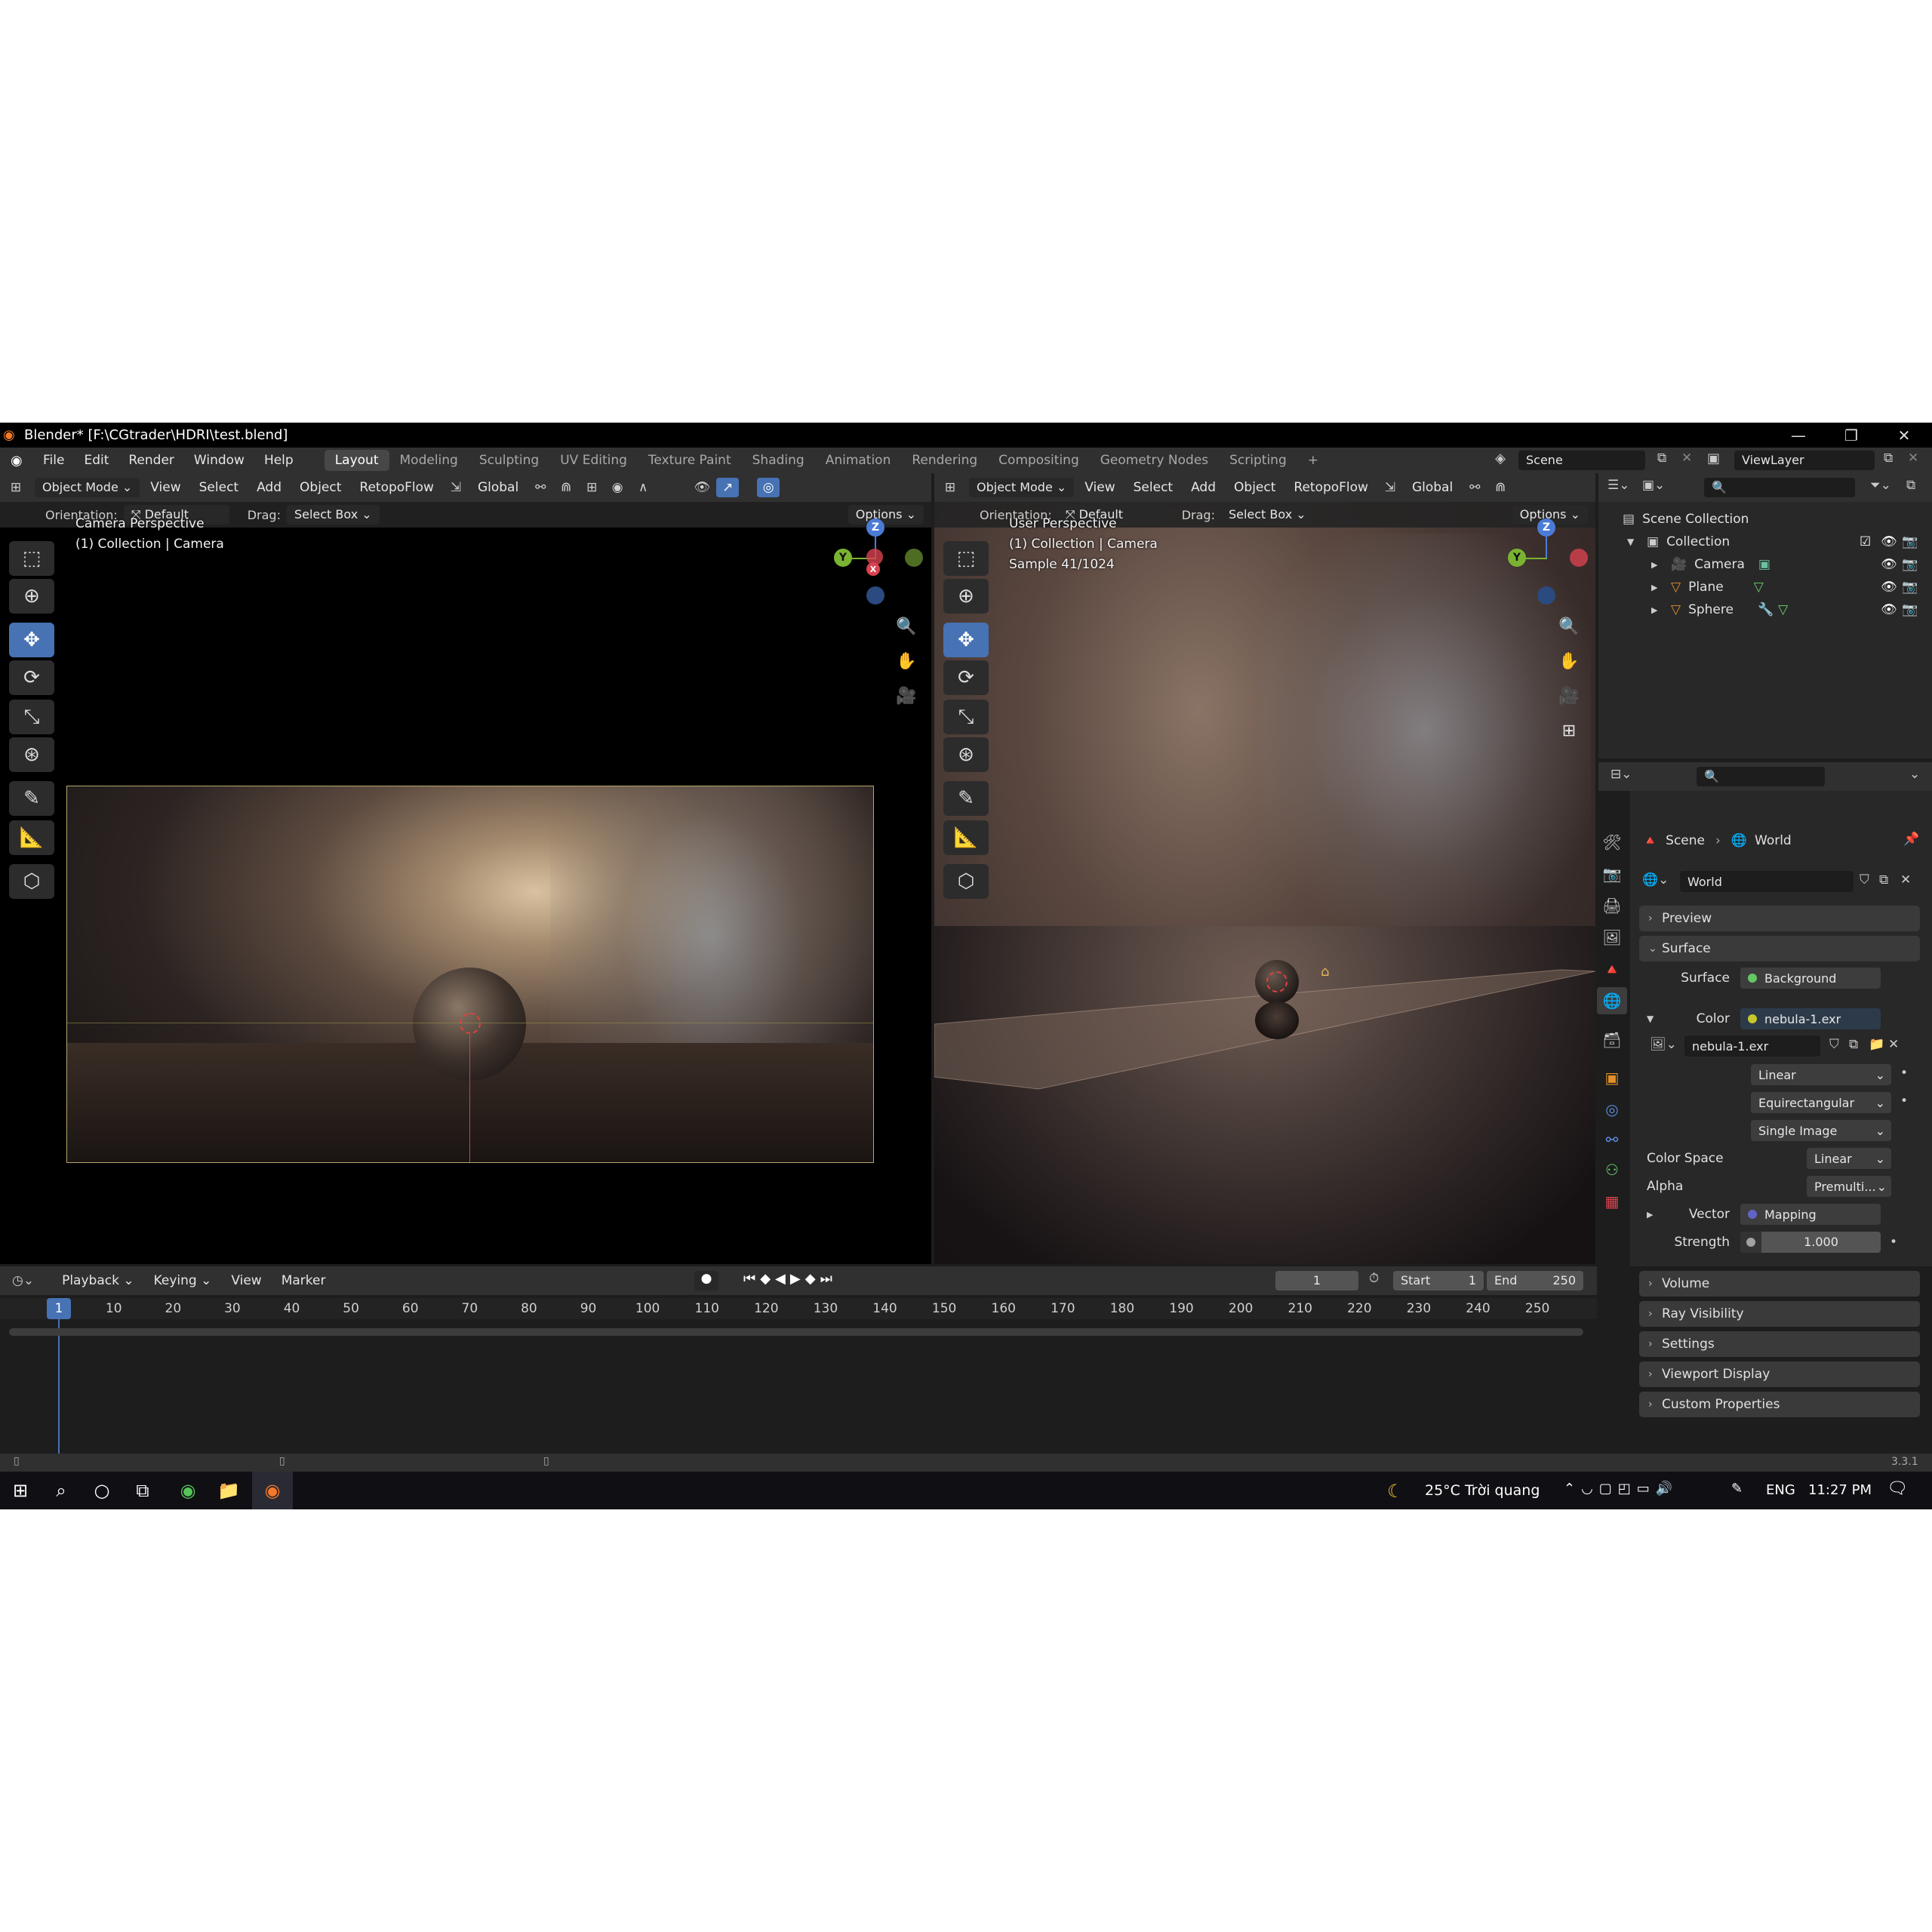 This screenshot has width=1932, height=1932. Describe the element at coordinates (1612, 905) in the screenshot. I see `output-tab-icon: 🖨` at that location.